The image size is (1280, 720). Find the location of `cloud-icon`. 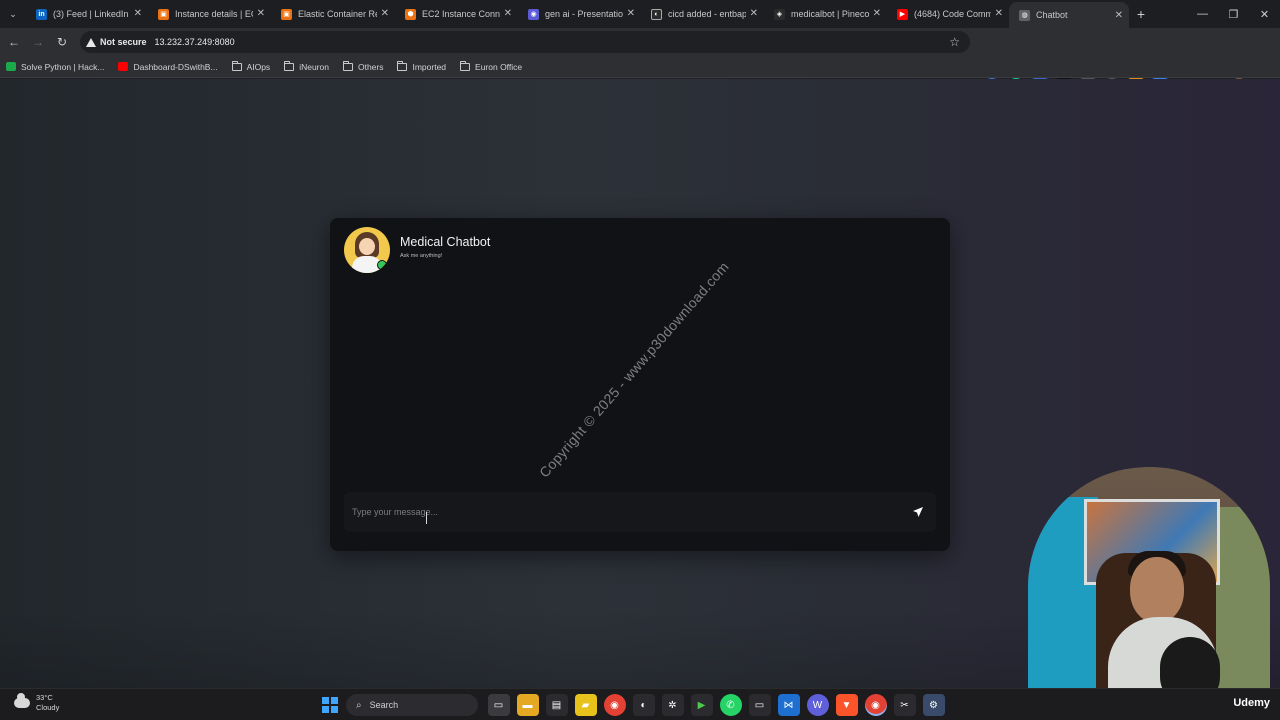

cloud-icon is located at coordinates (22, 700).